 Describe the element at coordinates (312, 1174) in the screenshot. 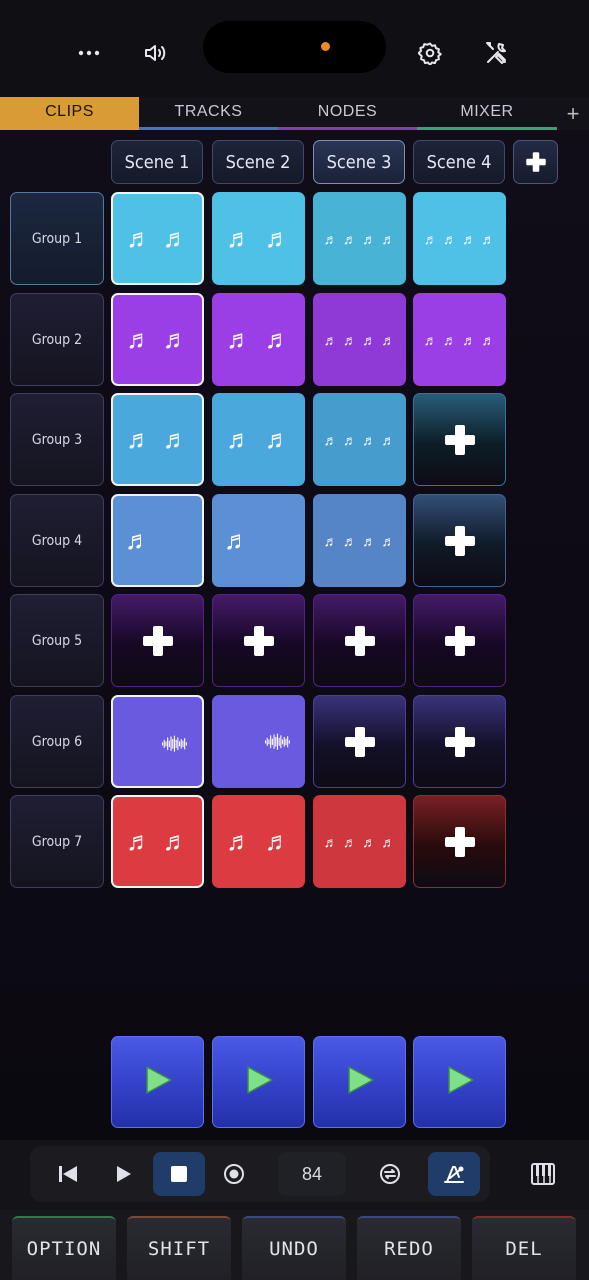

I see `tempo-display: 84` at that location.